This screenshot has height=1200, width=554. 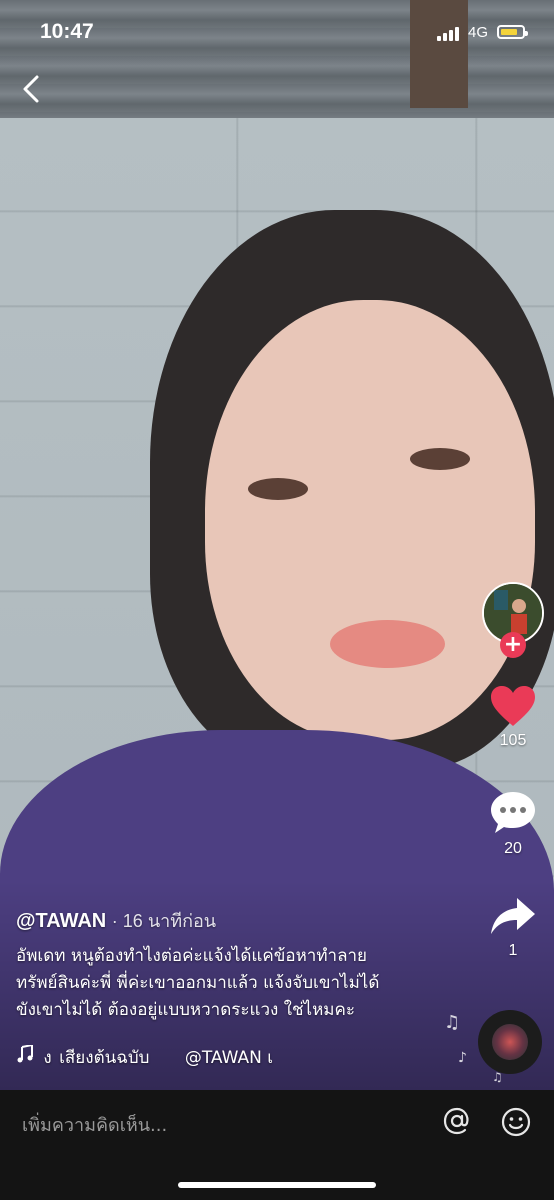 I want to click on video-person-eye-right, so click(x=440, y=459).